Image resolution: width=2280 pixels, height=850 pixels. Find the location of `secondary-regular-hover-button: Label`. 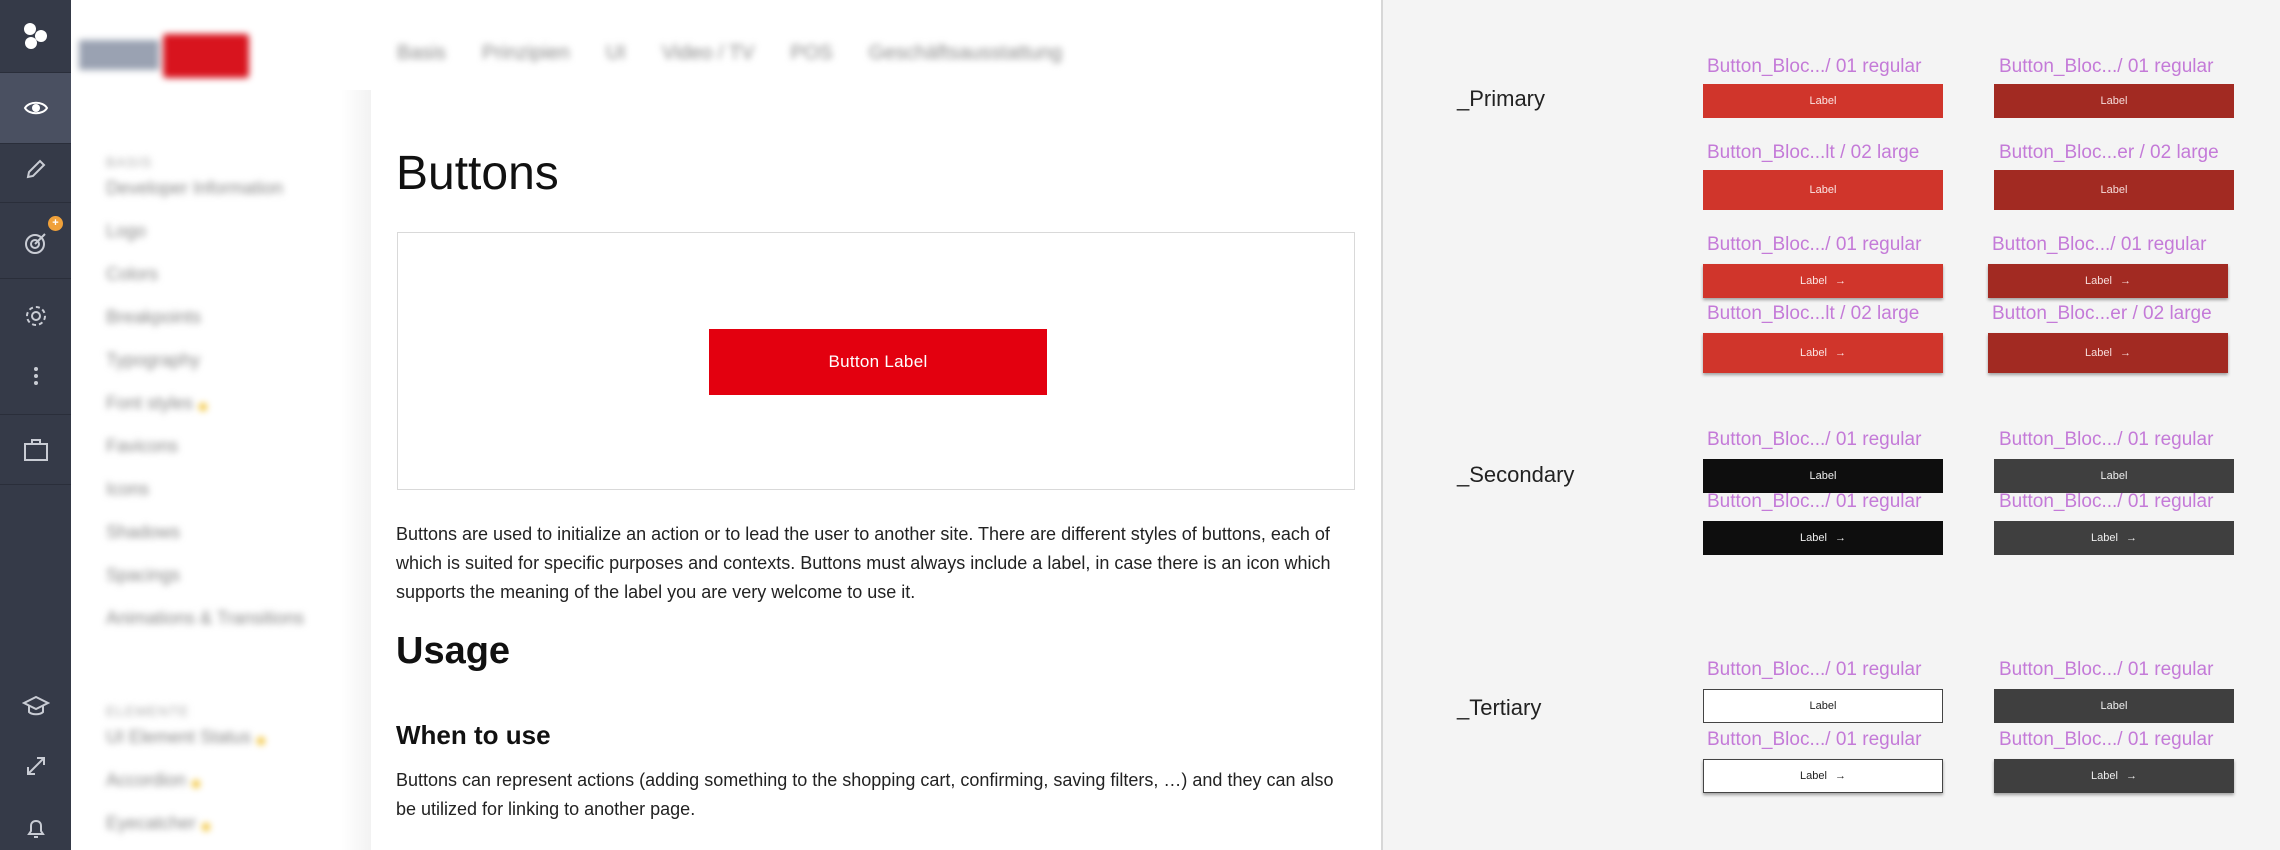

secondary-regular-hover-button: Label is located at coordinates (2114, 476).